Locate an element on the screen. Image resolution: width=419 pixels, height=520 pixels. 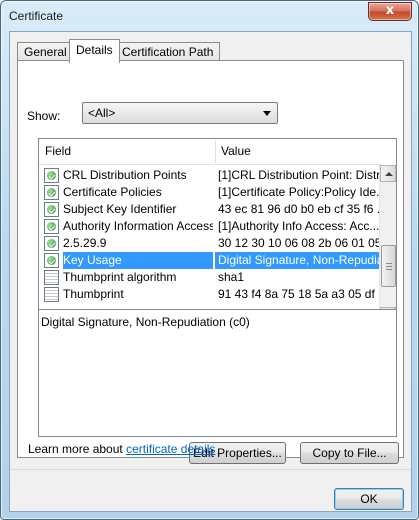
learn-more: Learn more about certificate details is located at coordinates (121, 449).